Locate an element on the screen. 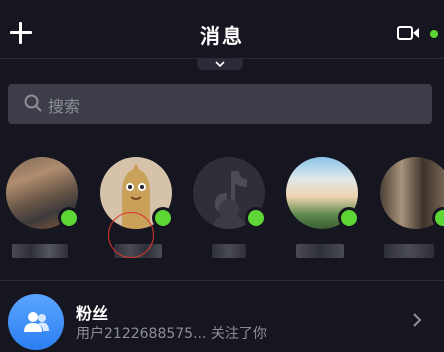 The width and height of the screenshot is (444, 352). status-dot is located at coordinates (434, 34).